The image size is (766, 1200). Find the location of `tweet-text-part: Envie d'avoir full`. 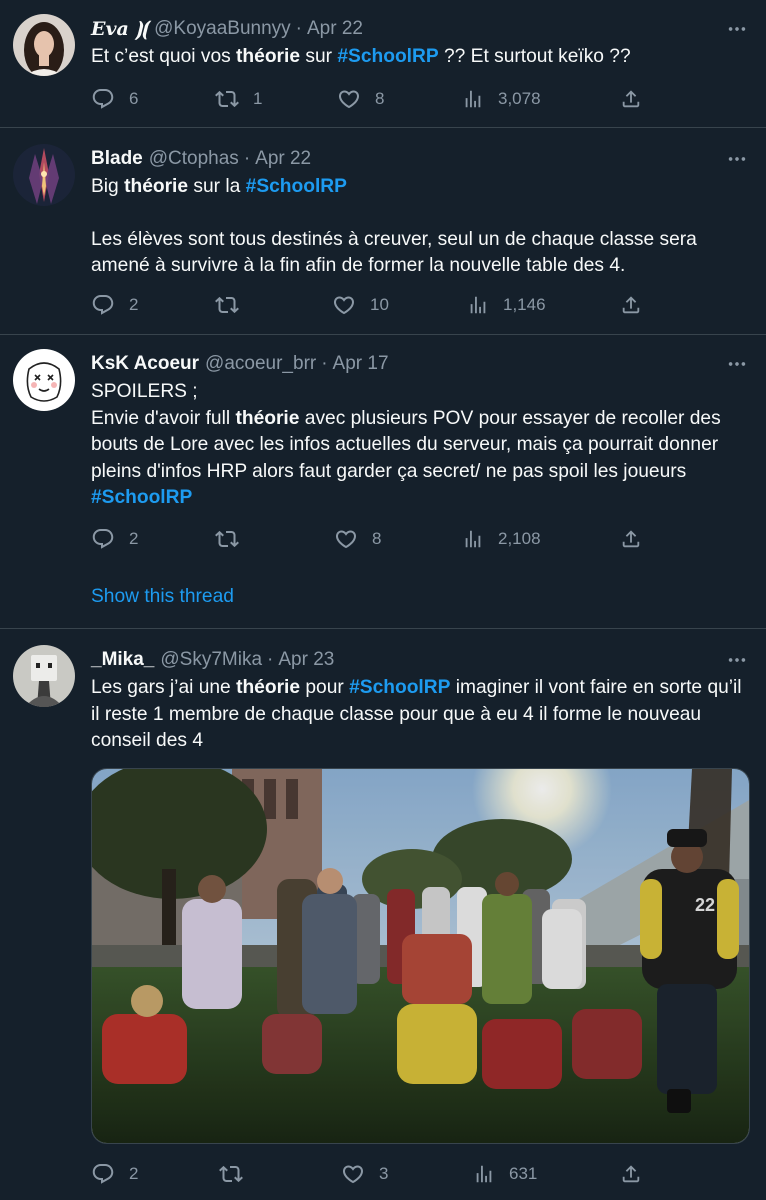

tweet-text-part: Envie d'avoir full is located at coordinates (163, 418).